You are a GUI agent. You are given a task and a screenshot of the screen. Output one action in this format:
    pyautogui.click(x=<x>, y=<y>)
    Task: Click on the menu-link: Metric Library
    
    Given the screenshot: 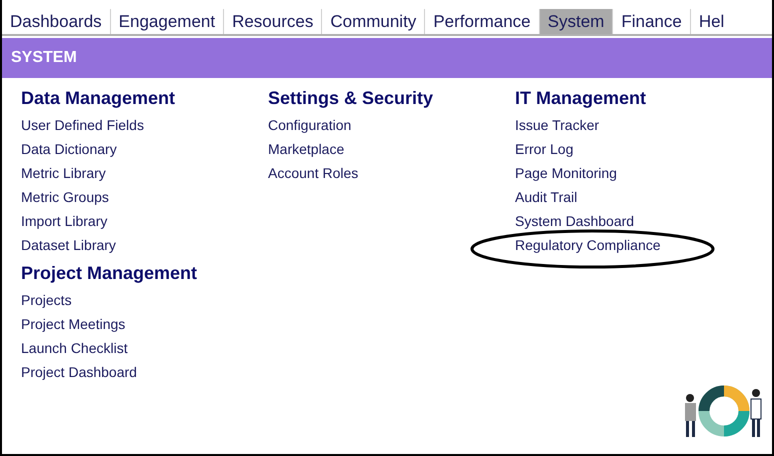 What is the action you would take?
    pyautogui.click(x=63, y=173)
    